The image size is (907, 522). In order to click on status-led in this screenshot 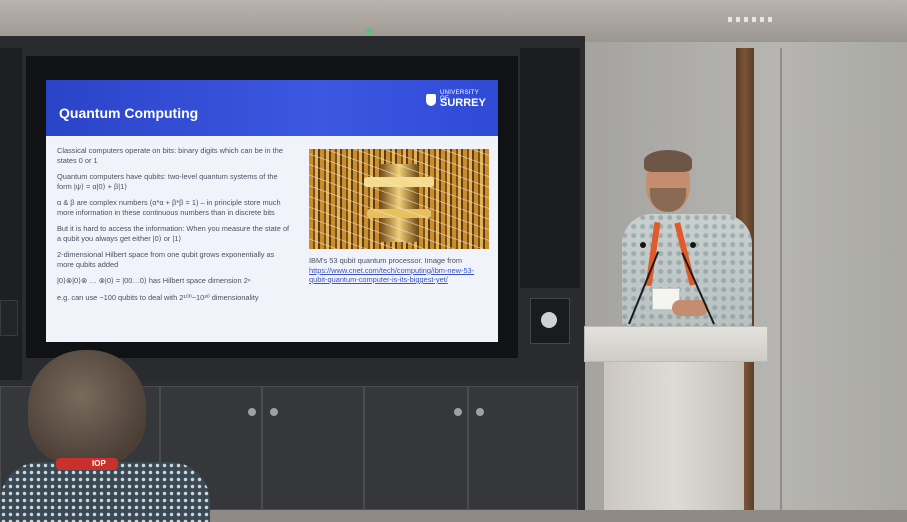, I will do `click(369, 31)`.